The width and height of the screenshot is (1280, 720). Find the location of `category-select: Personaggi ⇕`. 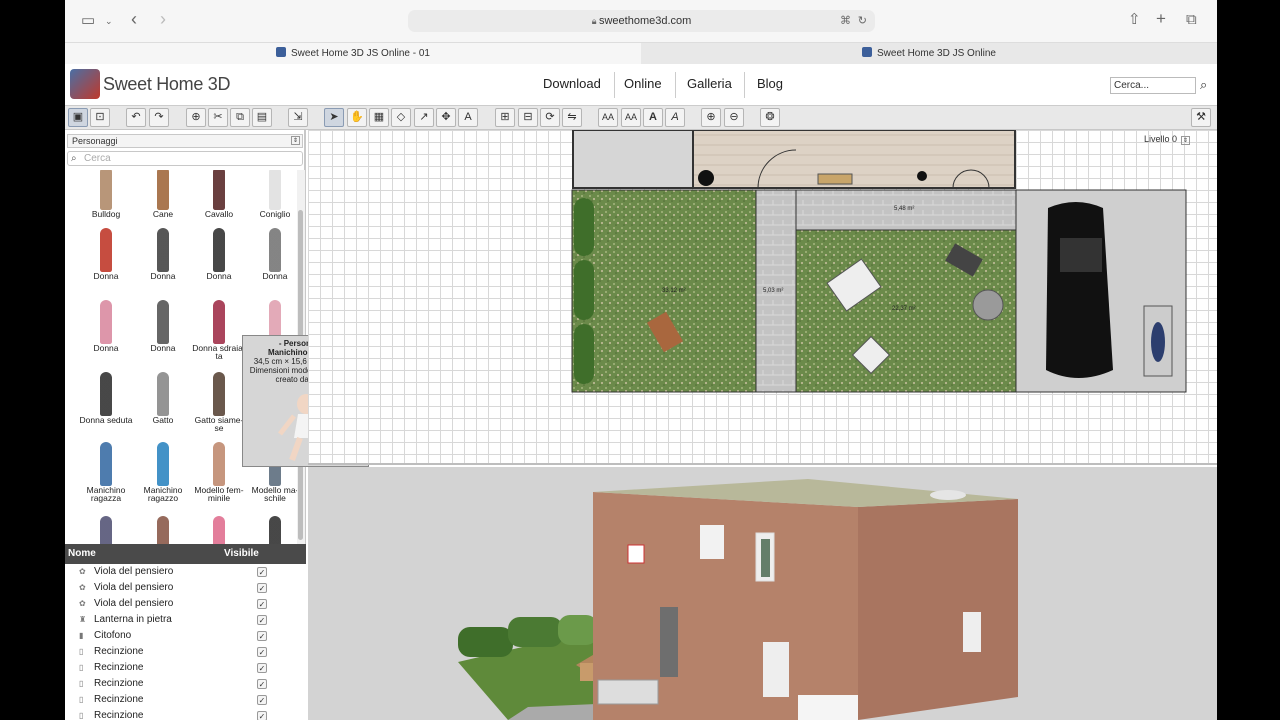

category-select: Personaggi ⇕ is located at coordinates (185, 141).